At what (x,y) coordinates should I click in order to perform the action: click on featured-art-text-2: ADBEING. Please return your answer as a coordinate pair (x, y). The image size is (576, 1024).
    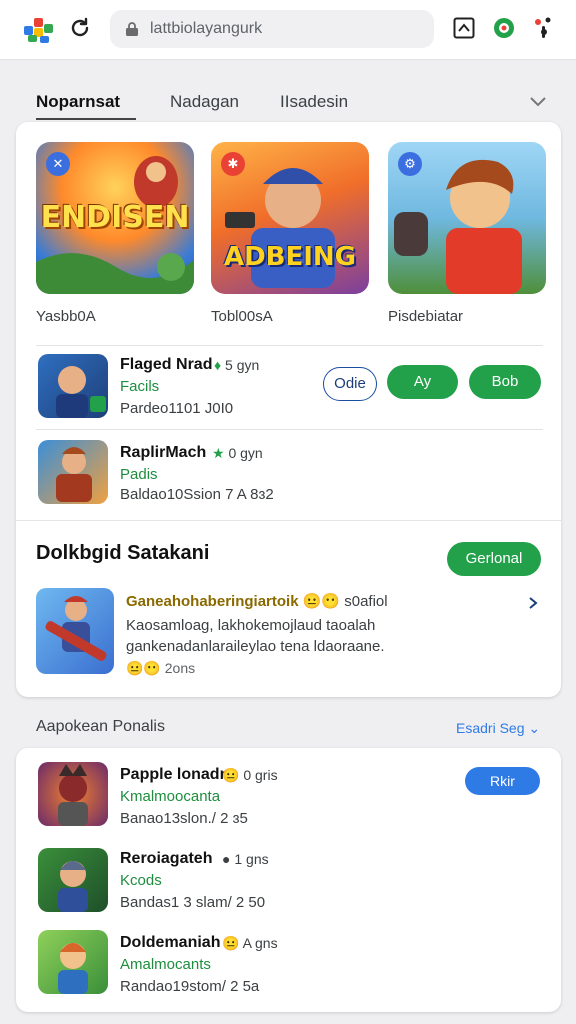
    Looking at the image, I should click on (290, 257).